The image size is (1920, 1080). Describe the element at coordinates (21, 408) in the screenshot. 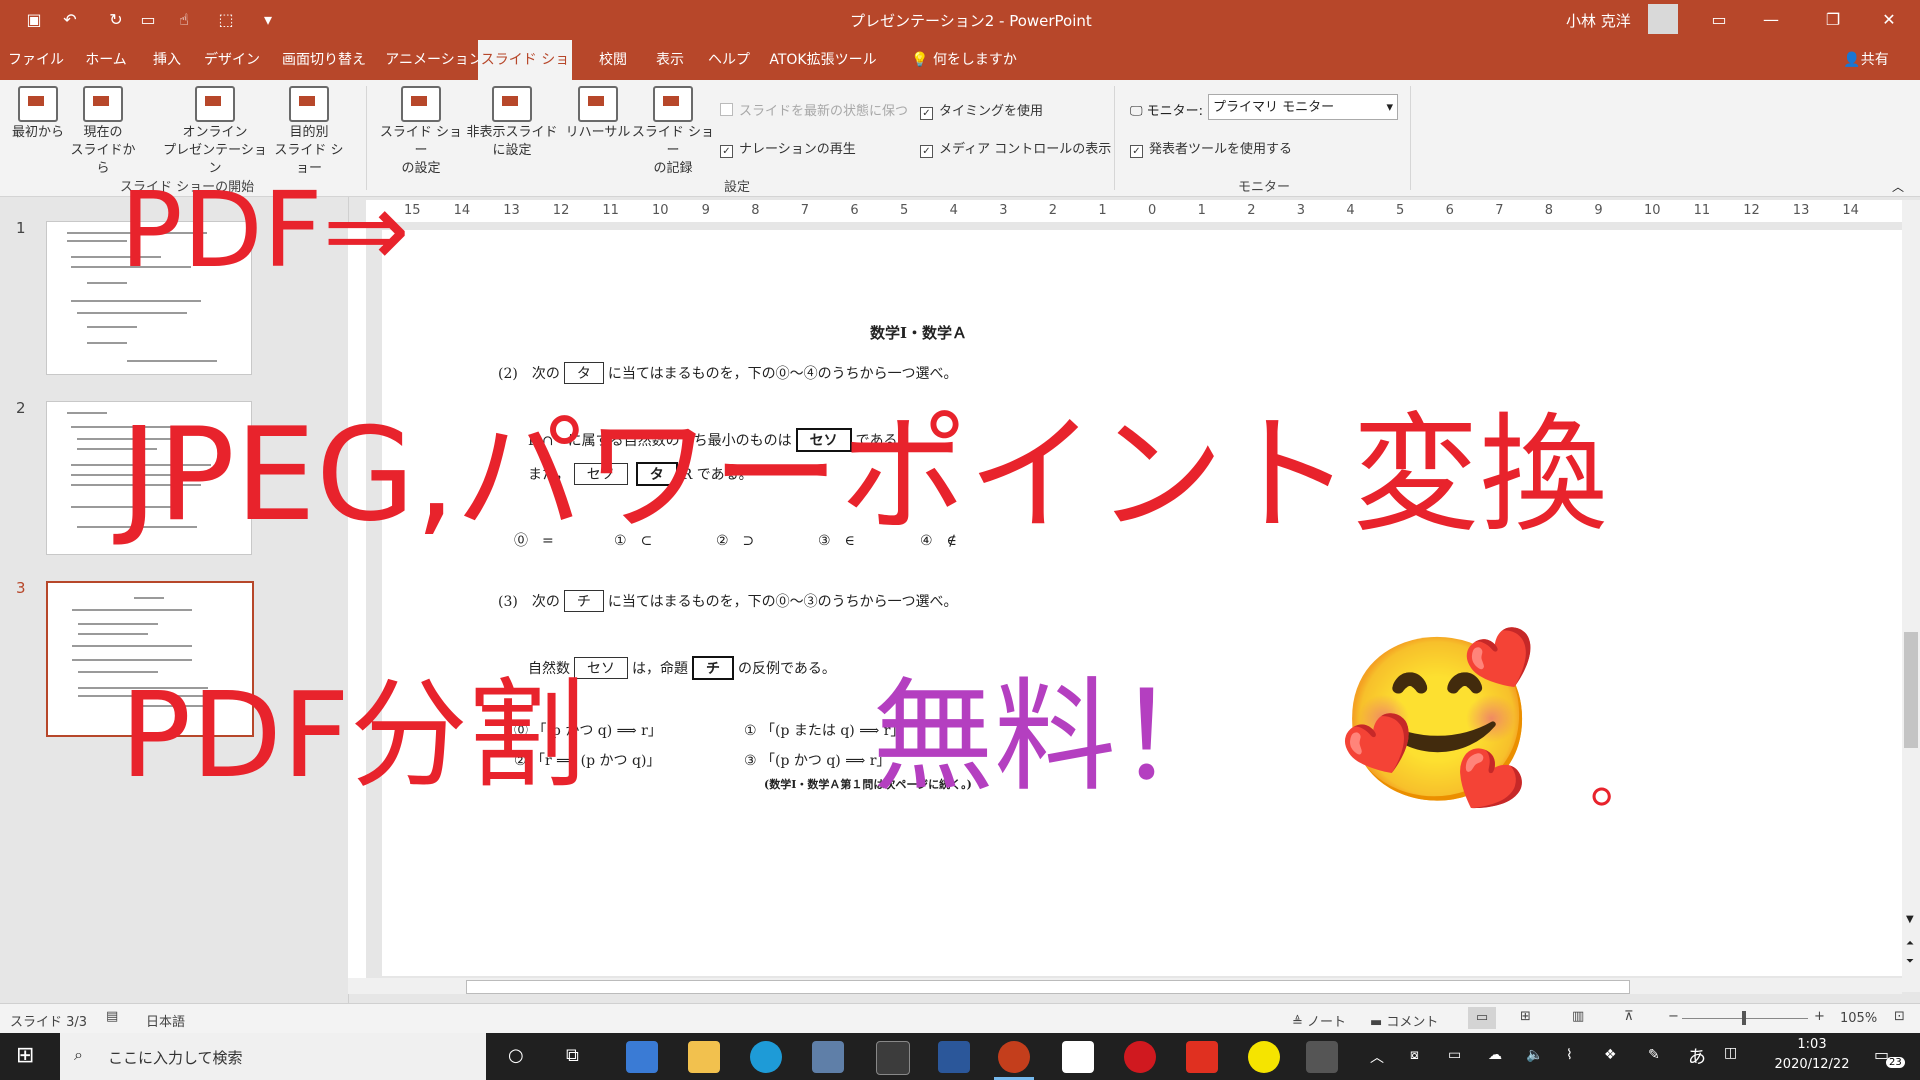

I see `thumb-number: 2` at that location.